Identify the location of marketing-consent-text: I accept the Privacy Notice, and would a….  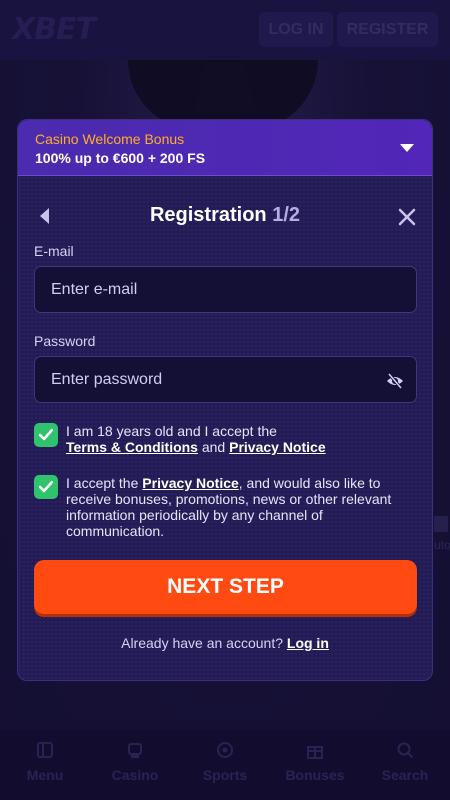
(241, 507).